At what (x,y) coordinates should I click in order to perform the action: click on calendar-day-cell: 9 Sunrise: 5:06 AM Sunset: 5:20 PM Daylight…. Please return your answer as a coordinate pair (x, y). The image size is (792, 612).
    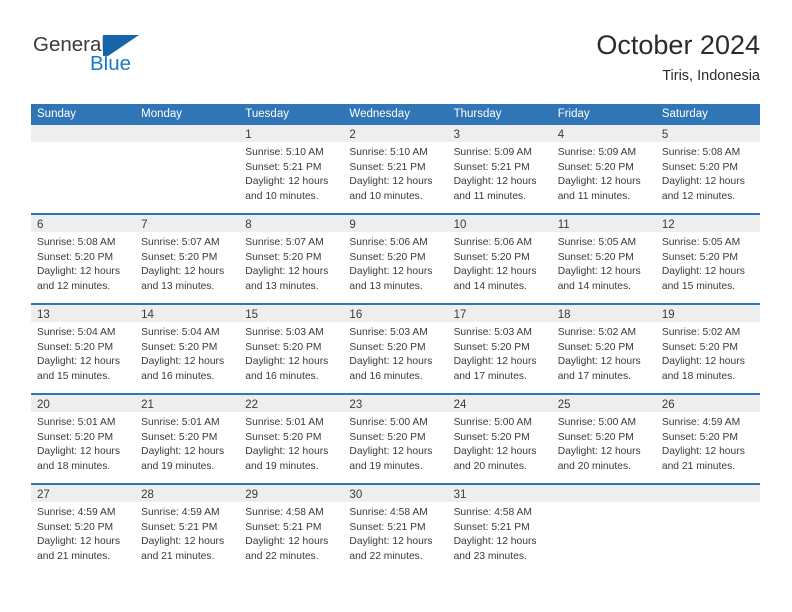
    Looking at the image, I should click on (395, 259).